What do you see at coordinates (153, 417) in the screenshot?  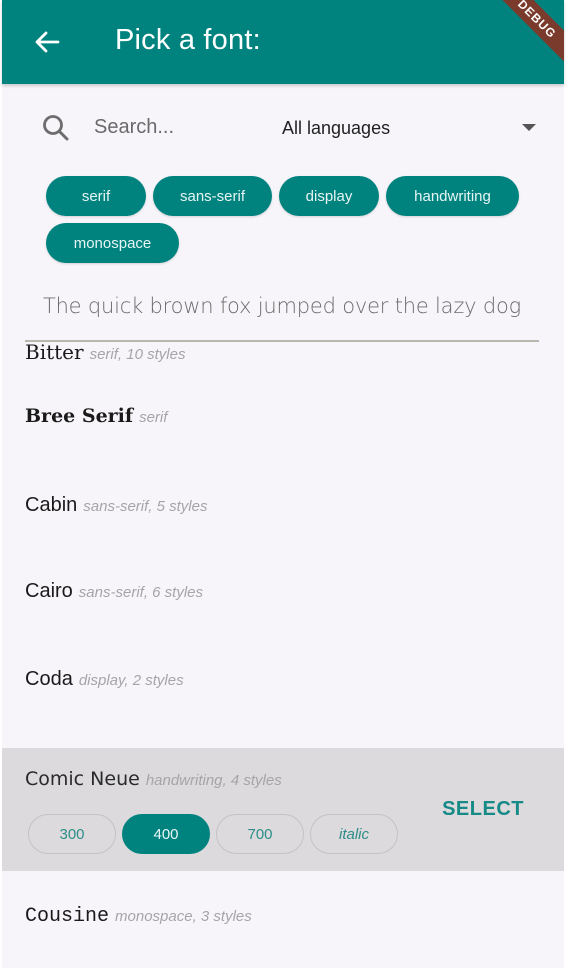 I see `font-meta: serif` at bounding box center [153, 417].